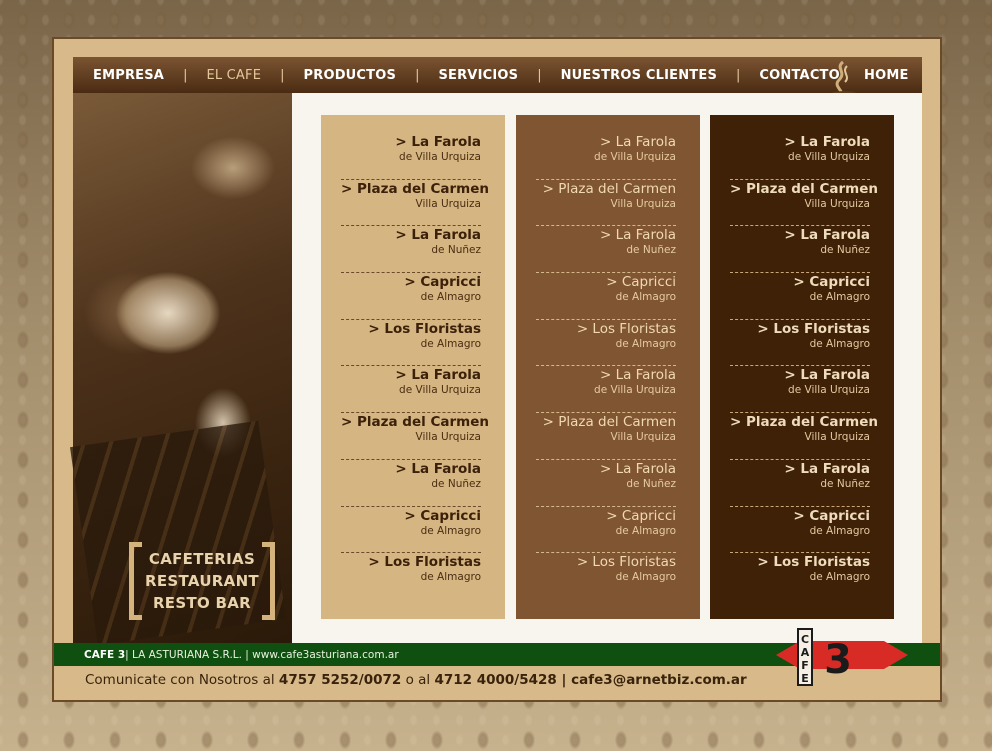  What do you see at coordinates (233, 75) in the screenshot?
I see `nav-el-cafe: EL CAFE` at bounding box center [233, 75].